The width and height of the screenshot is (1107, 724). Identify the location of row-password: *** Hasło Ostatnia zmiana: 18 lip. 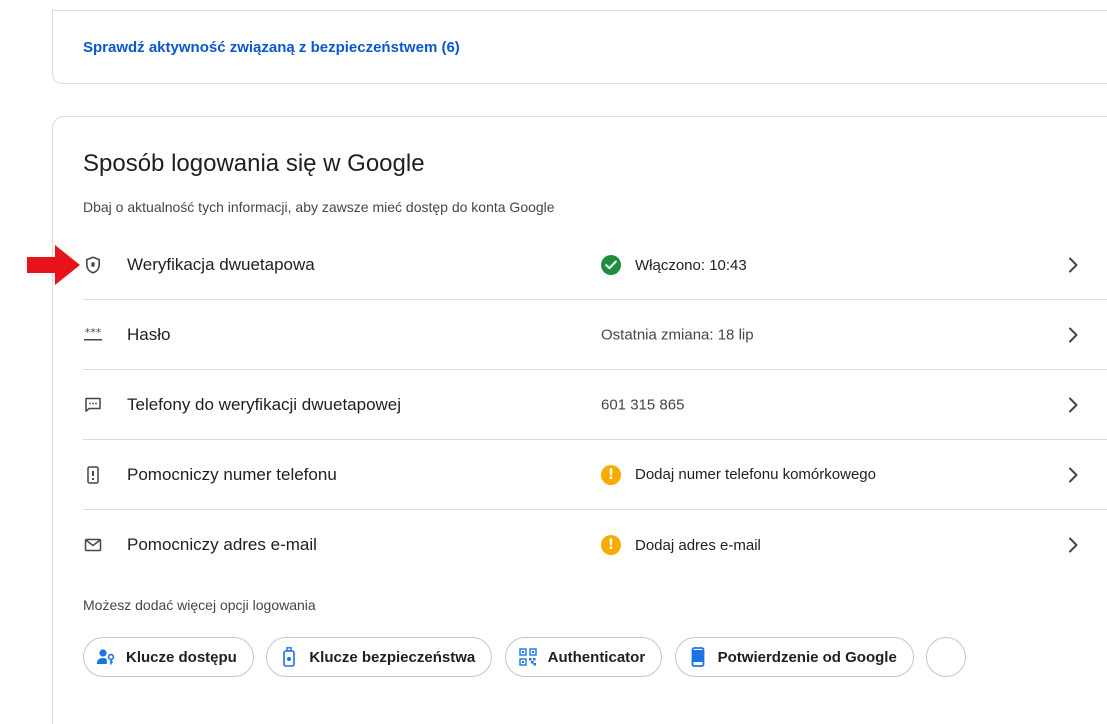
(595, 335).